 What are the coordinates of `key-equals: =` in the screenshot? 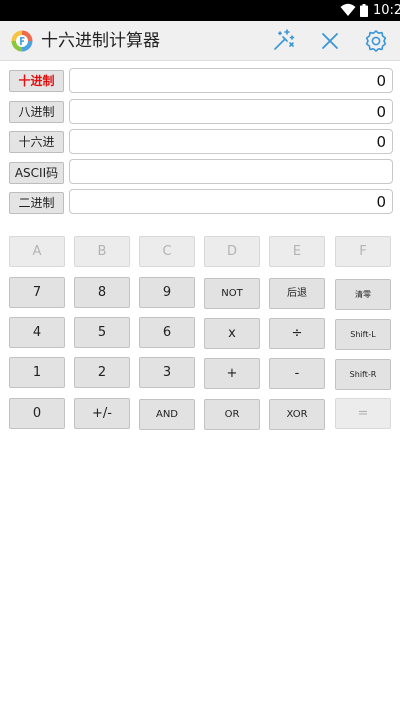 It's located at (363, 413).